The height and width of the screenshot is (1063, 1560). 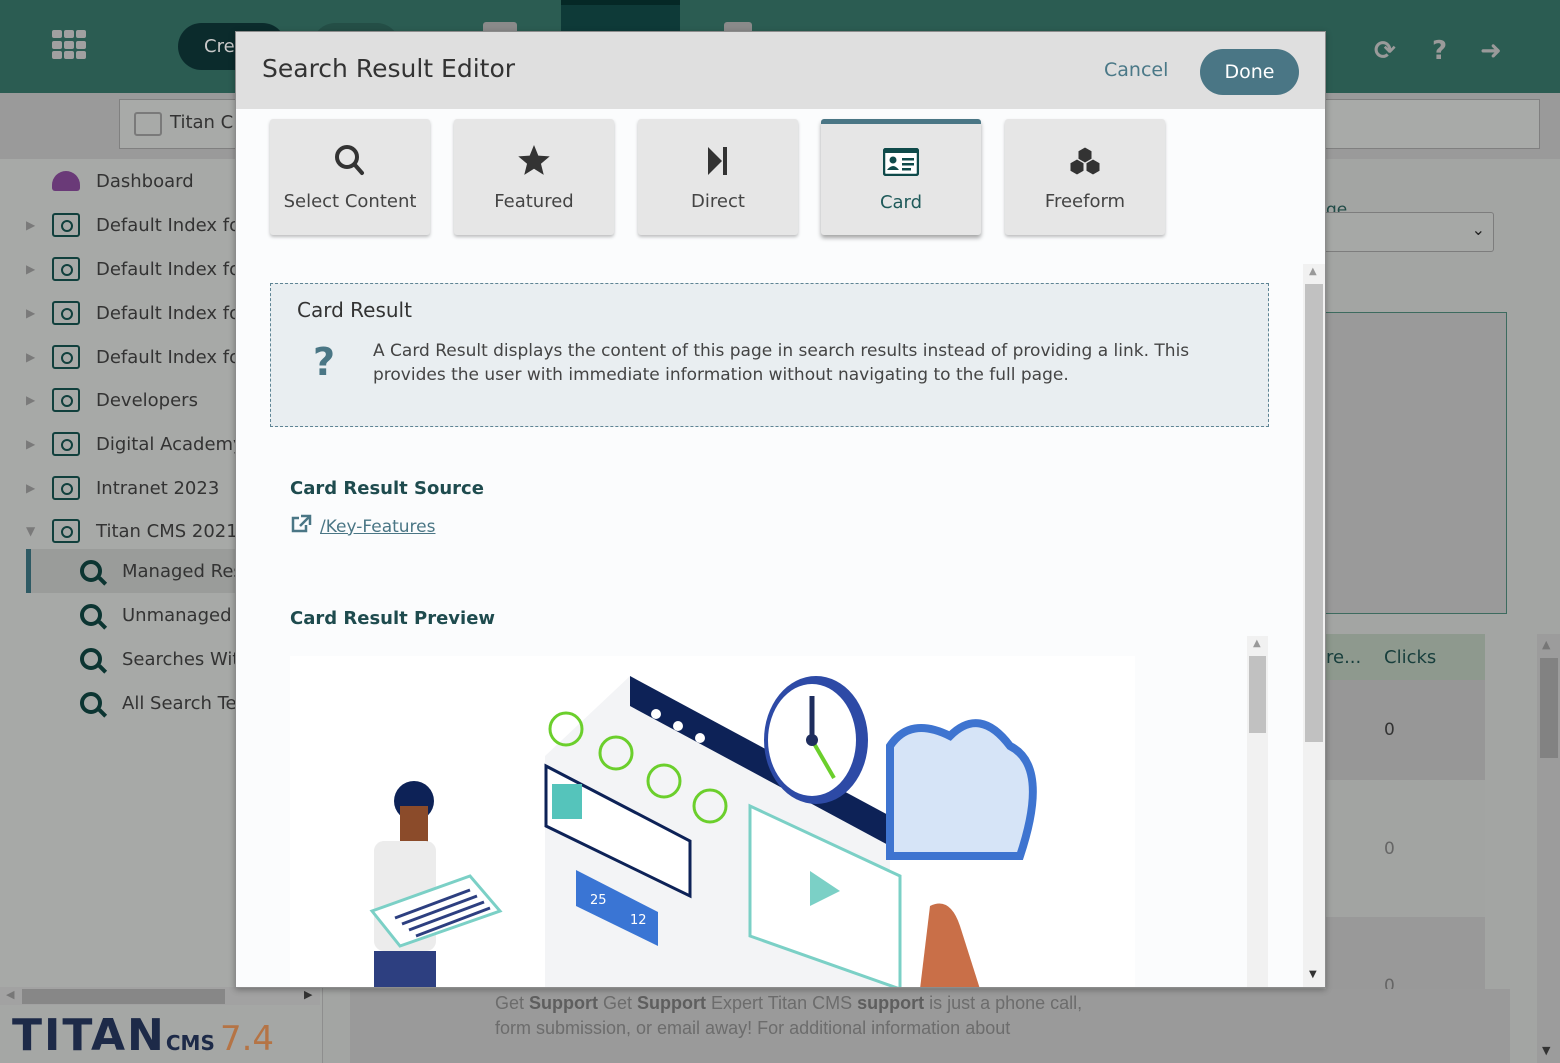 I want to click on column-header-clicks: Clicks, so click(x=1410, y=657).